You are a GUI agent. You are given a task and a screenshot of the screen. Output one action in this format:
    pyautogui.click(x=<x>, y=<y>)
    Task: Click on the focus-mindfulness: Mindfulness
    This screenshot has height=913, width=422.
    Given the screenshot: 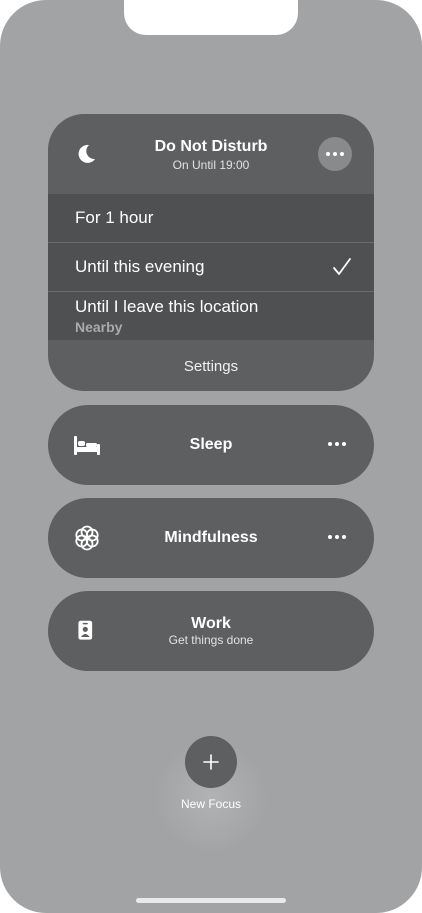 What is the action you would take?
    pyautogui.click(x=211, y=538)
    